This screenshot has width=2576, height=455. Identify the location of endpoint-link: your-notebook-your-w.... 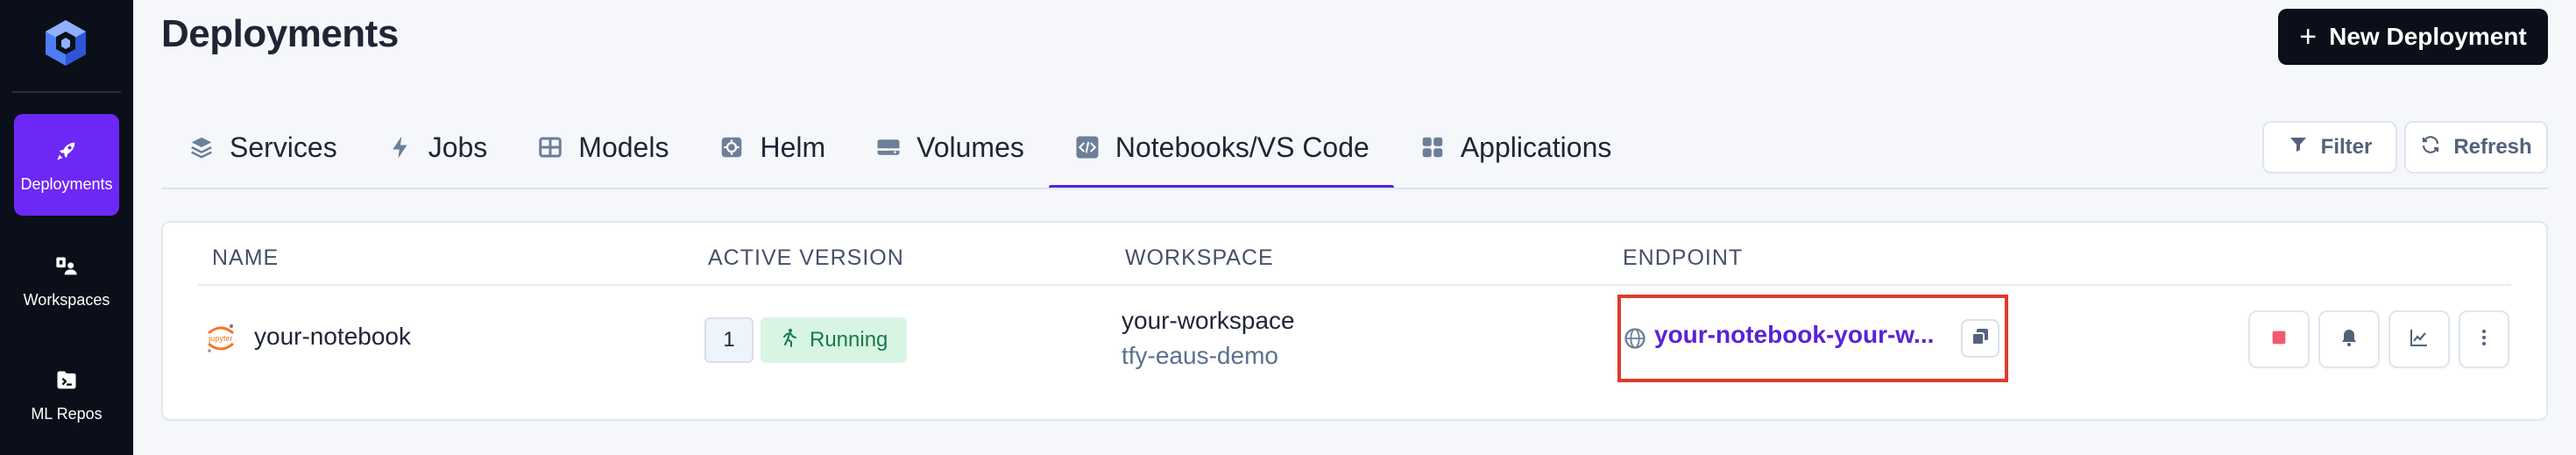
(1803, 335).